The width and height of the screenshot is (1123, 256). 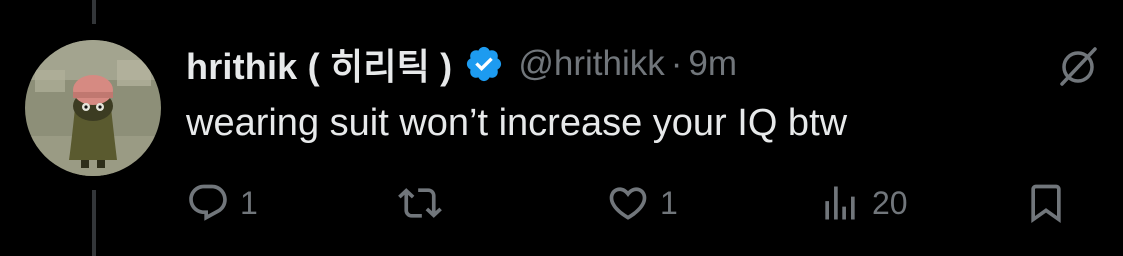 I want to click on retweet-icon, so click(x=420, y=203).